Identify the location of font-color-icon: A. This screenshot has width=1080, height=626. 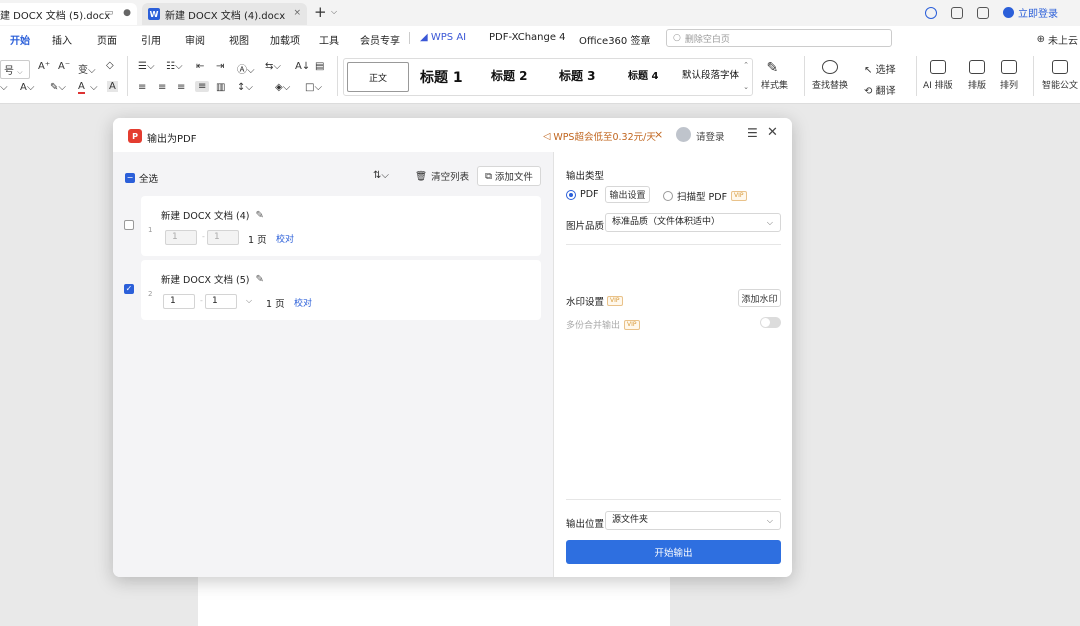
(81, 88).